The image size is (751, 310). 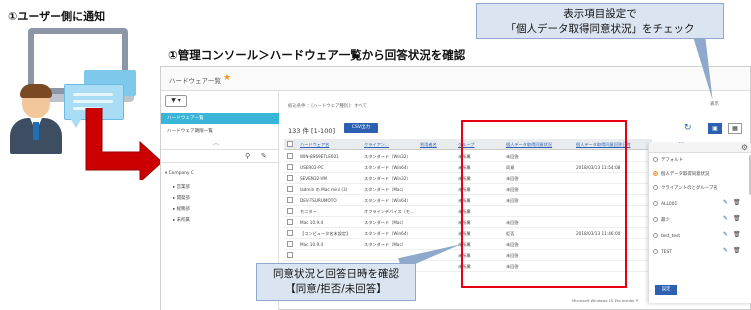 I want to click on red-arrow-icon, so click(x=124, y=144).